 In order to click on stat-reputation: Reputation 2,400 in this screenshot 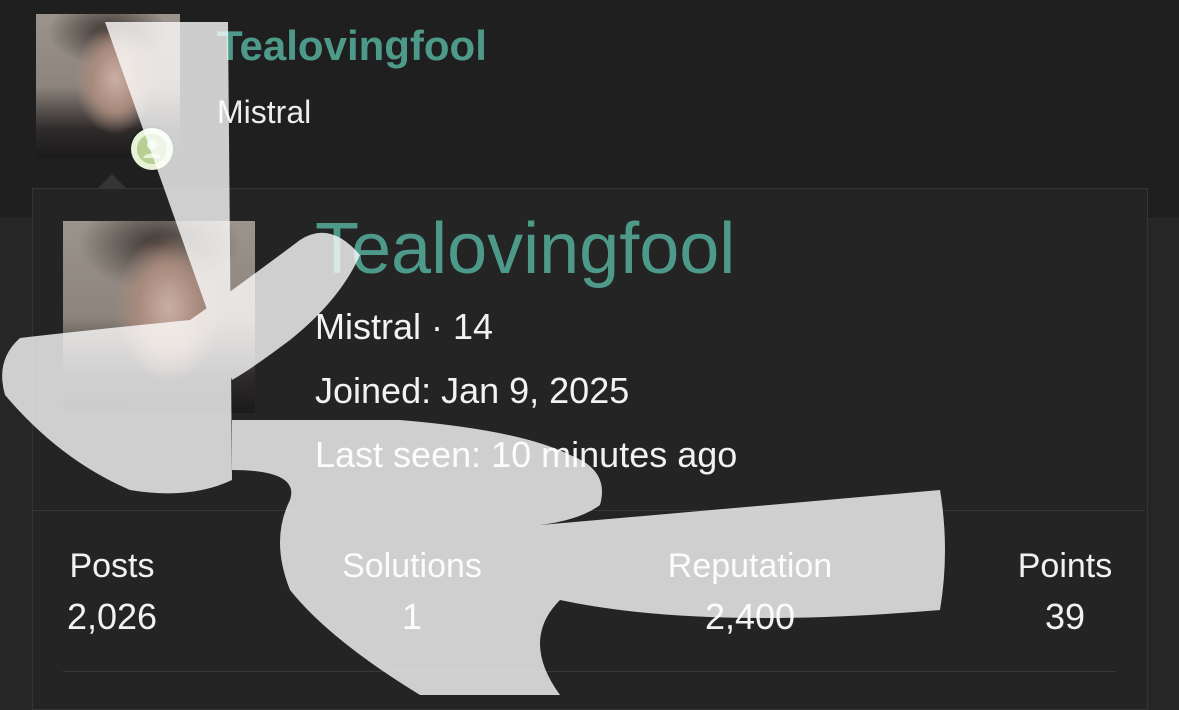, I will do `click(750, 592)`.